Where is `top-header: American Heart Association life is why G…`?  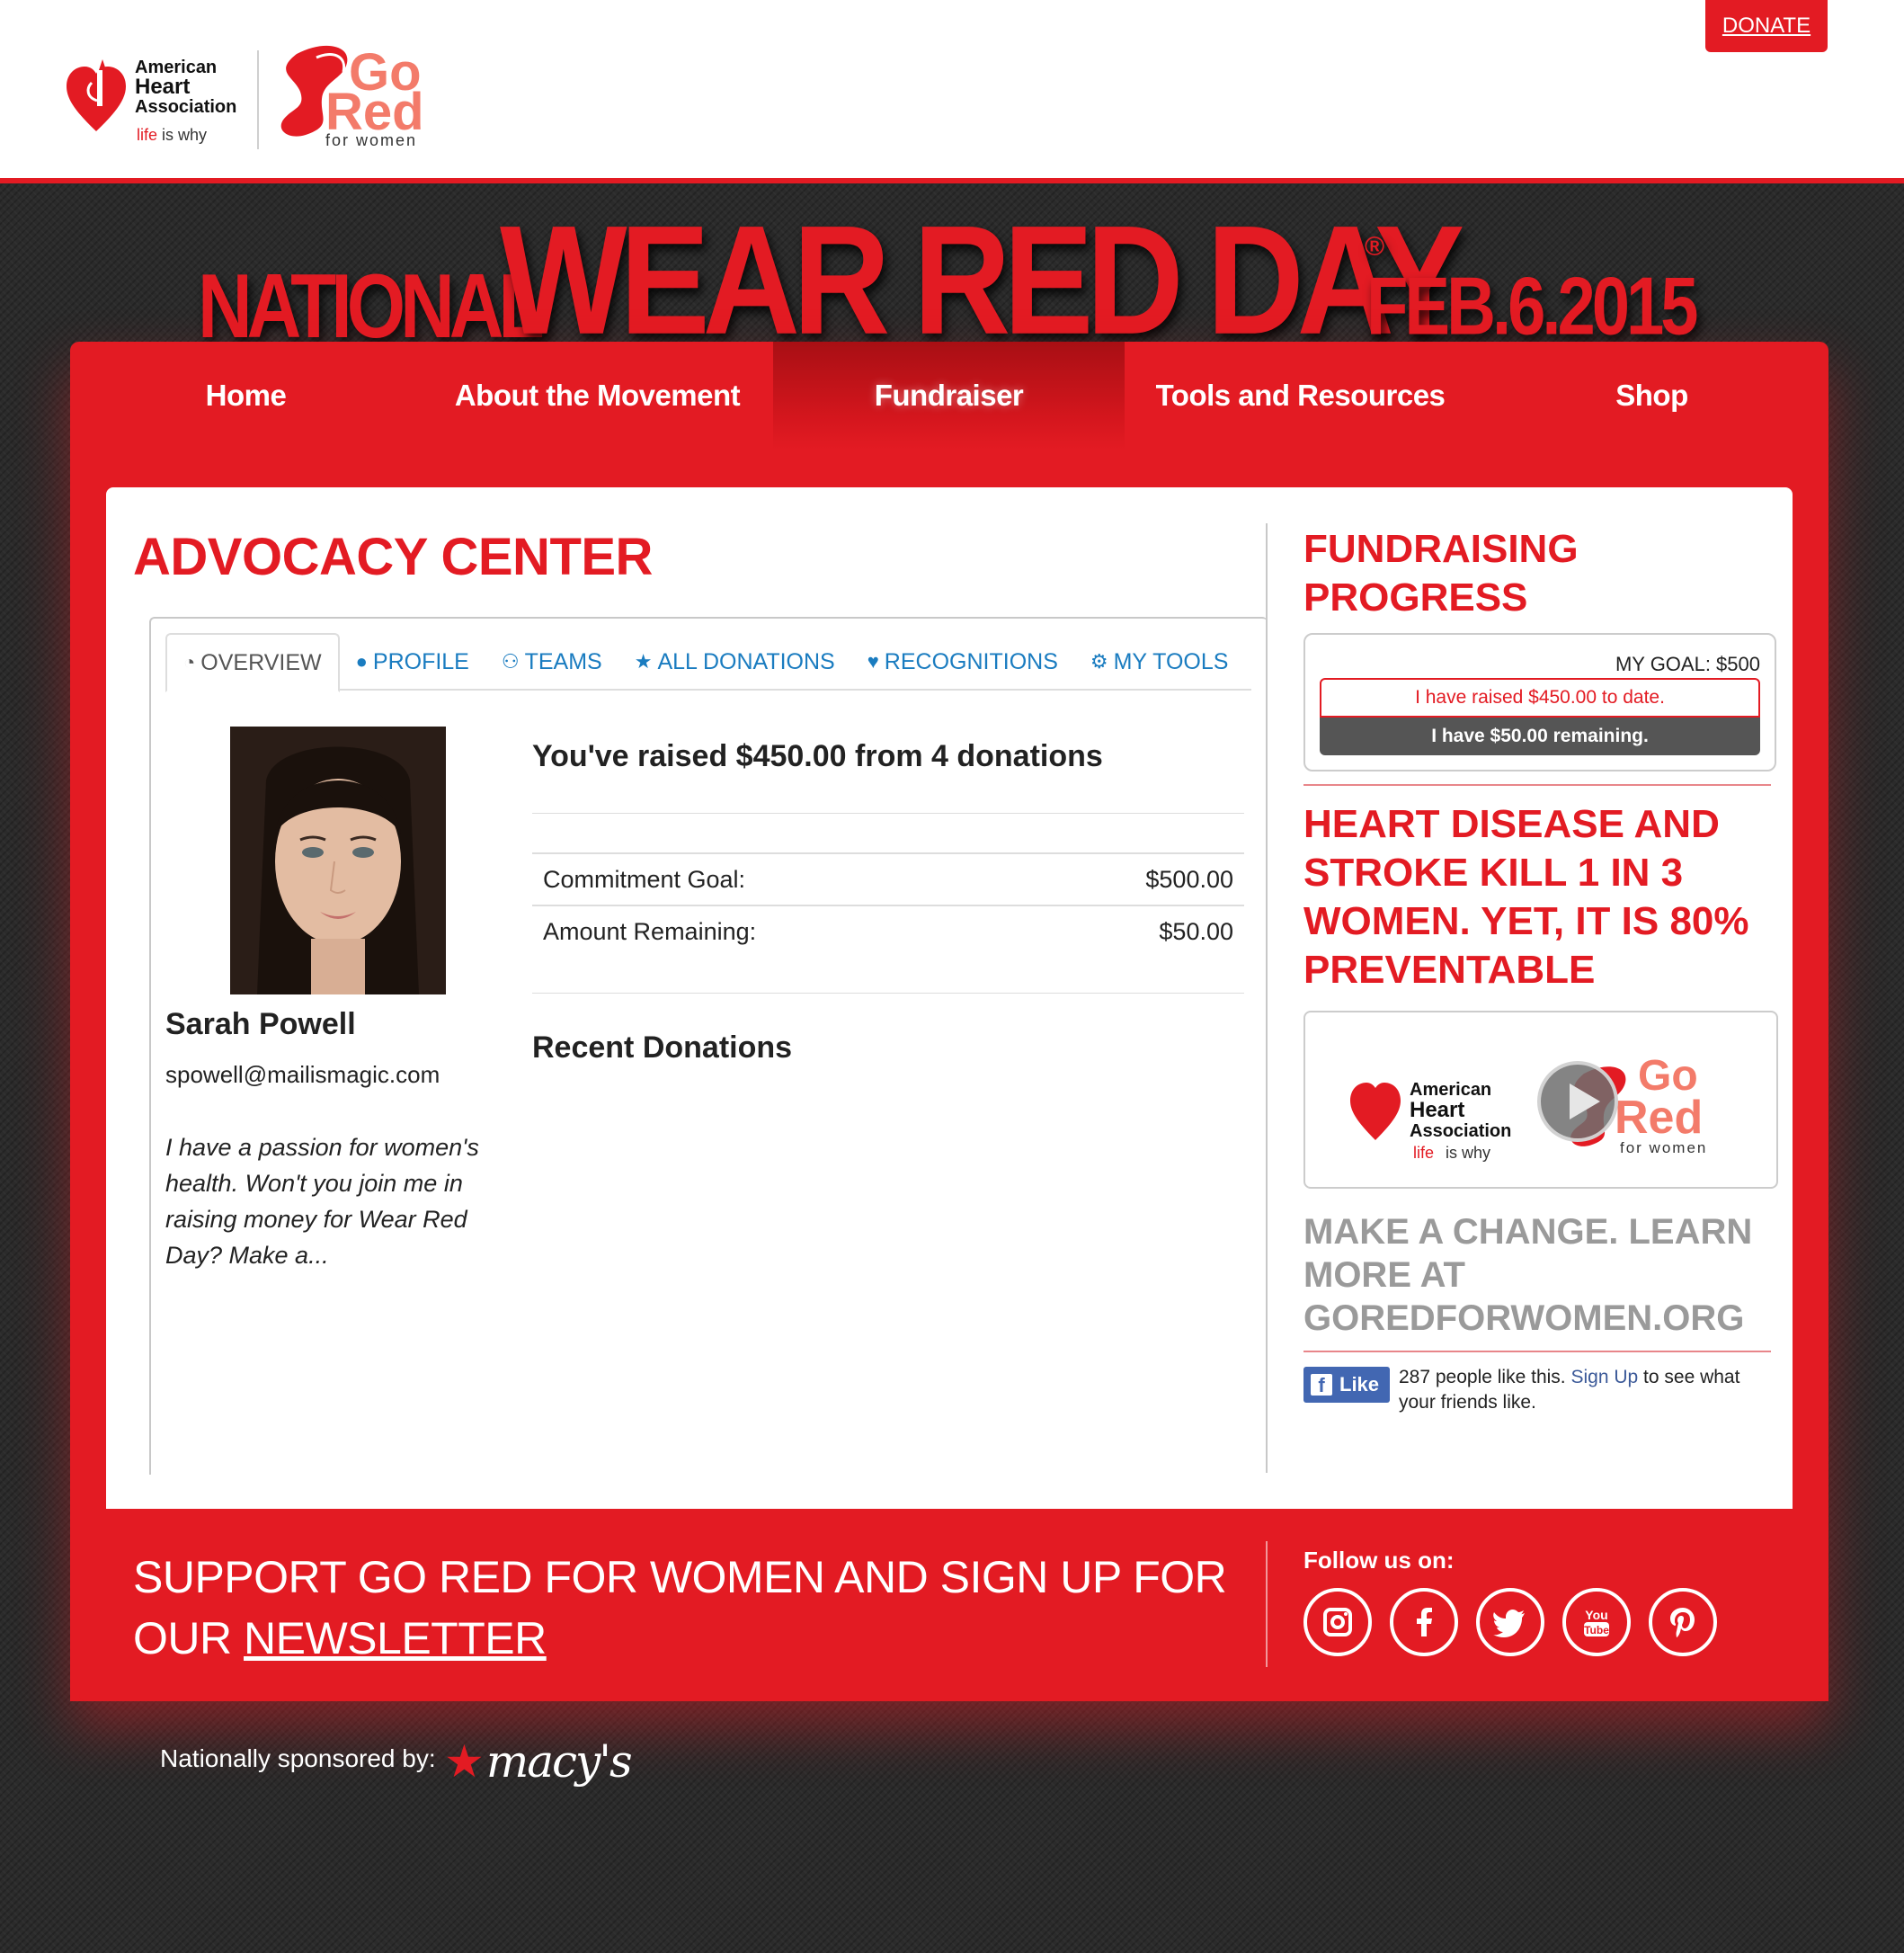
top-header: American Heart Association life is why G… is located at coordinates (952, 91).